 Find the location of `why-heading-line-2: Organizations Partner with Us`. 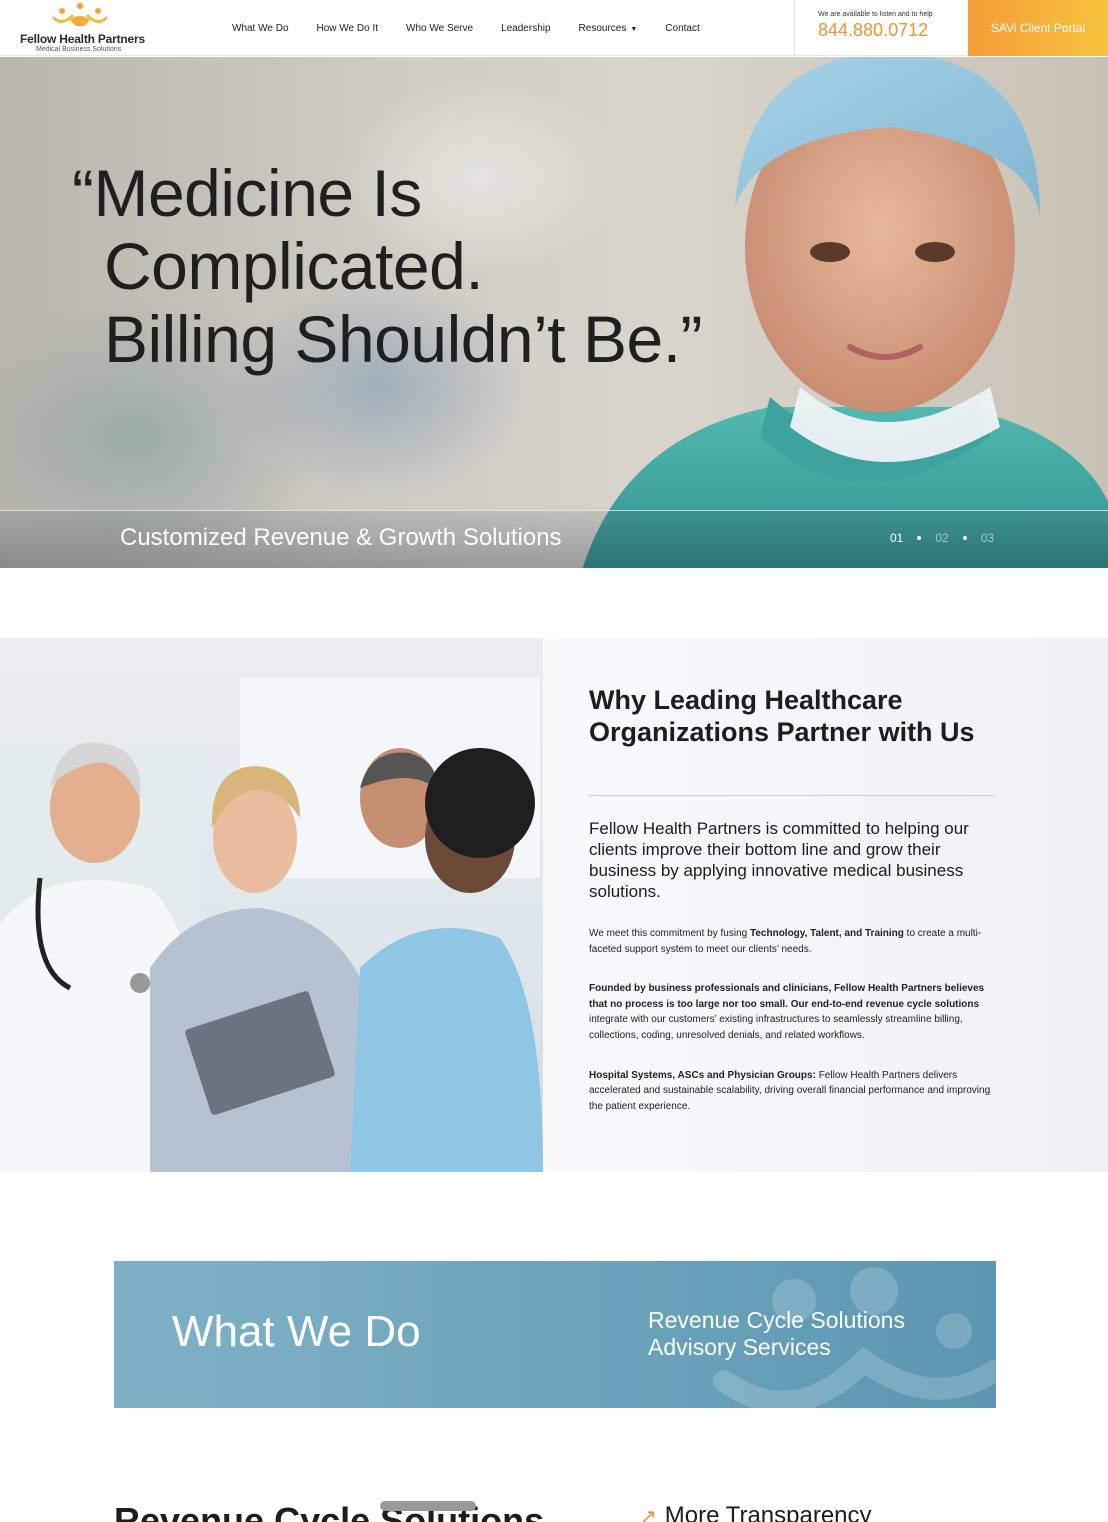

why-heading-line-2: Organizations Partner with Us is located at coordinates (782, 732).